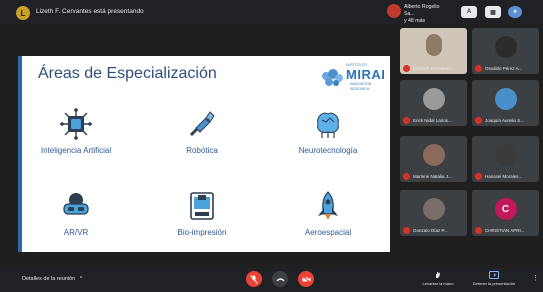 The height and width of the screenshot is (292, 543). I want to click on area-bioprinting: Bio-impresión, so click(202, 213).